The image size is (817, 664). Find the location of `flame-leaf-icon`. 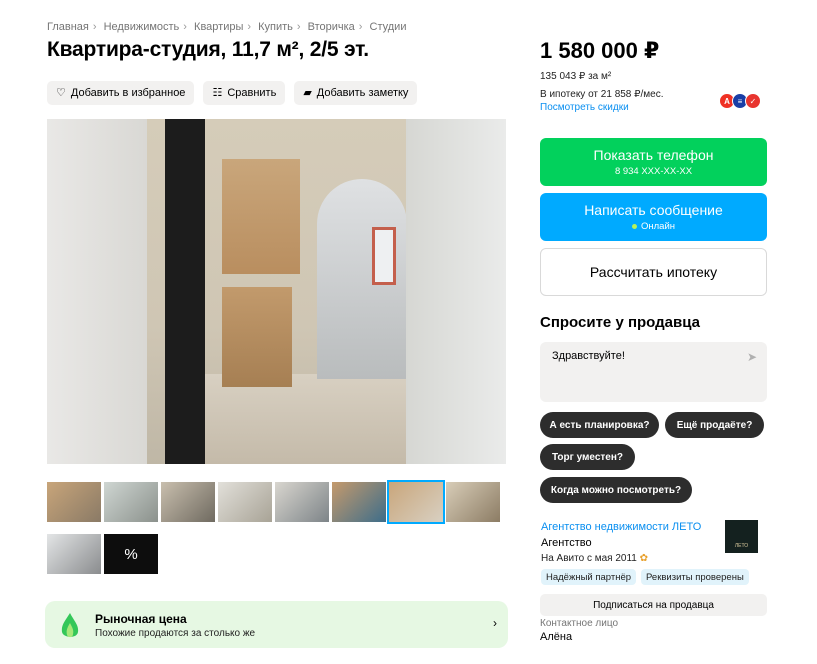

flame-leaf-icon is located at coordinates (70, 625).